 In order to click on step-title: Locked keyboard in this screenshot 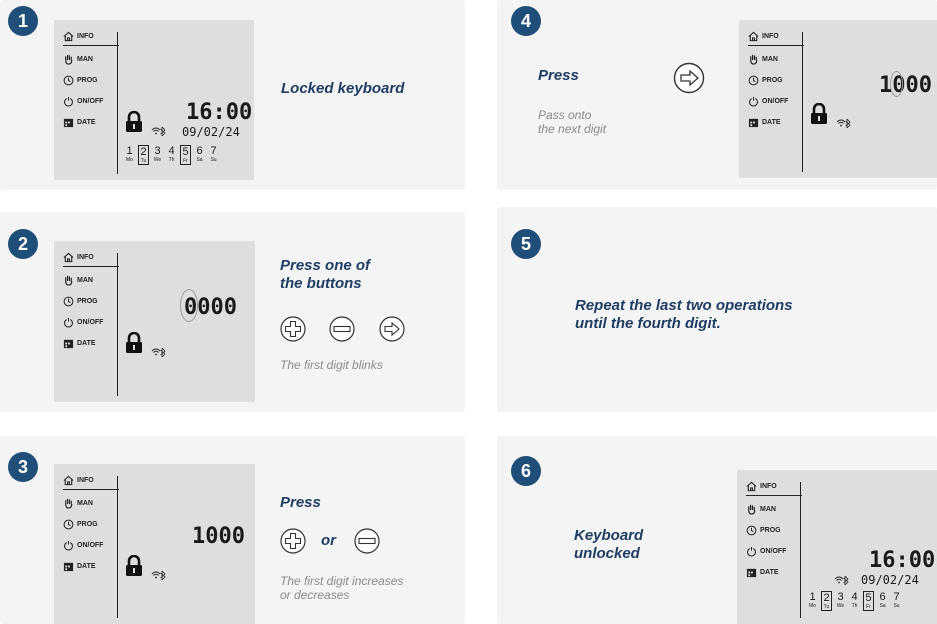, I will do `click(343, 88)`.